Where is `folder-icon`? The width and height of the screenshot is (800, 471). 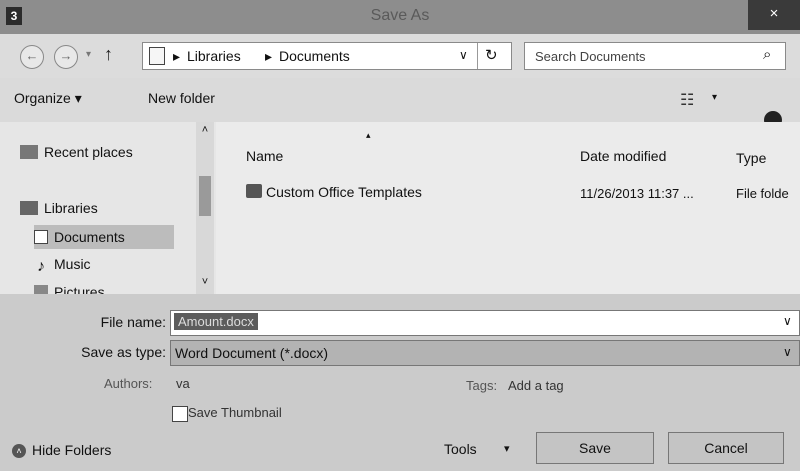
folder-icon is located at coordinates (254, 191).